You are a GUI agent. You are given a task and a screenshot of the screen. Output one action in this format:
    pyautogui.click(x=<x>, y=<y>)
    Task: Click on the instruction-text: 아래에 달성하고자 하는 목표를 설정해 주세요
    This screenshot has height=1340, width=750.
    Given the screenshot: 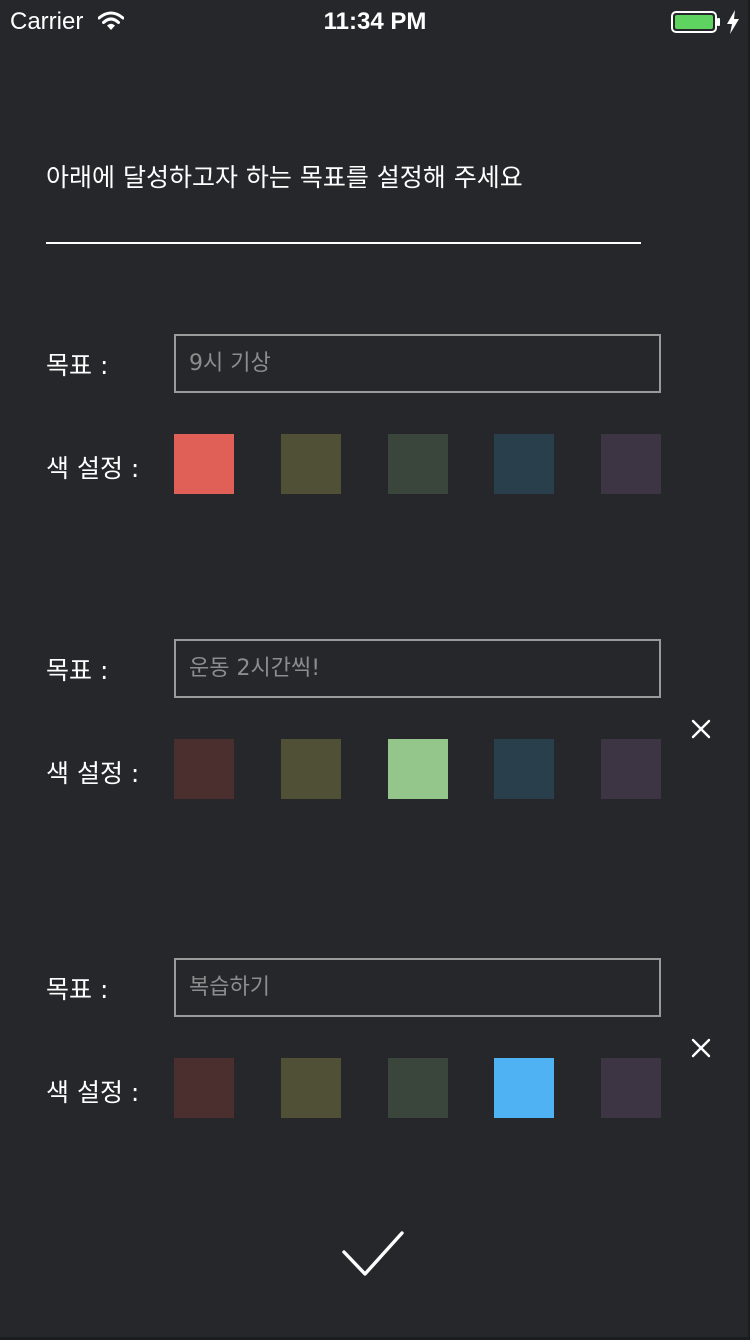 What is the action you would take?
    pyautogui.click(x=284, y=177)
    